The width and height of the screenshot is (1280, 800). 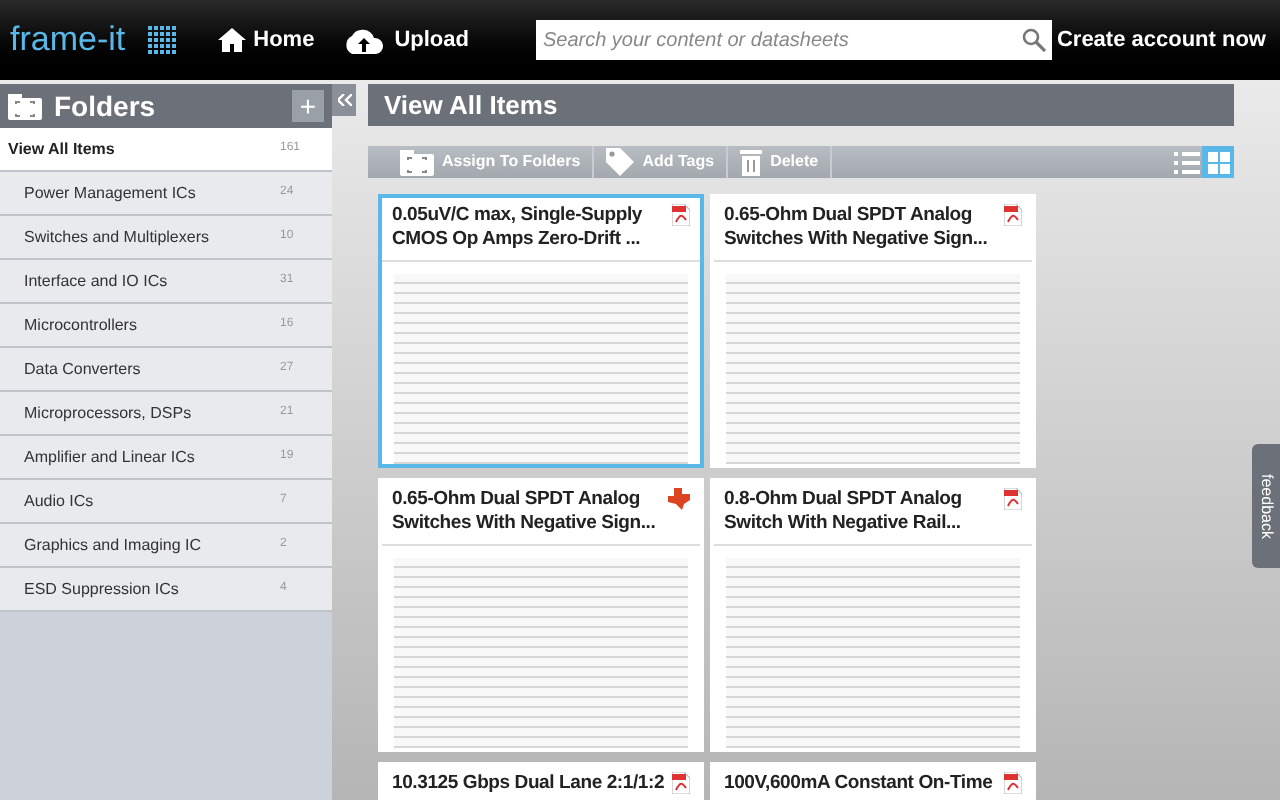 What do you see at coordinates (112, 545) in the screenshot?
I see `folder-label: Graphics and Imaging IC` at bounding box center [112, 545].